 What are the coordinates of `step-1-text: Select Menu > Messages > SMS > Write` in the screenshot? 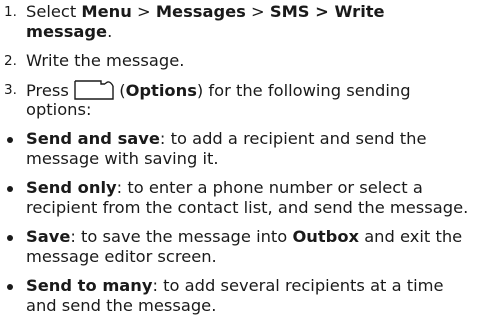 It's located at (205, 11).